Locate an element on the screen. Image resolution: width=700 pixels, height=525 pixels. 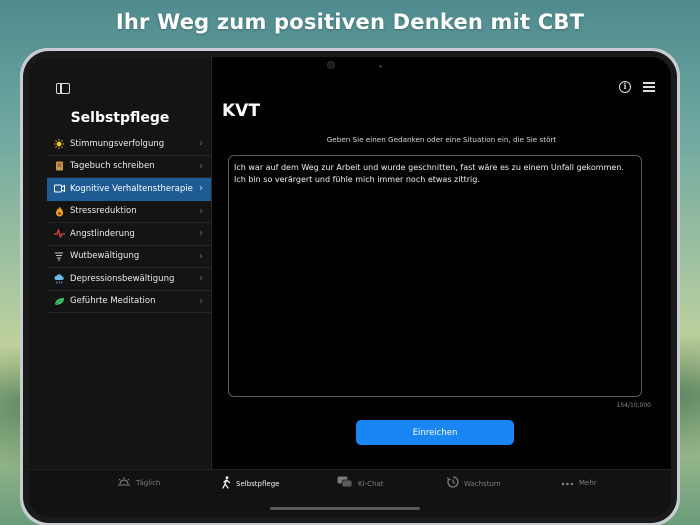
chat-bubbles-icon is located at coordinates (345, 483).